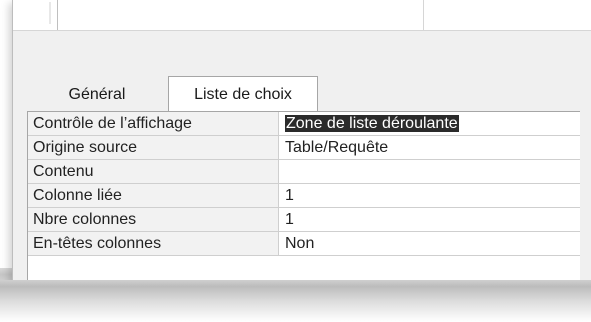  What do you see at coordinates (153, 219) in the screenshot?
I see `property-name: Nbre colonnes` at bounding box center [153, 219].